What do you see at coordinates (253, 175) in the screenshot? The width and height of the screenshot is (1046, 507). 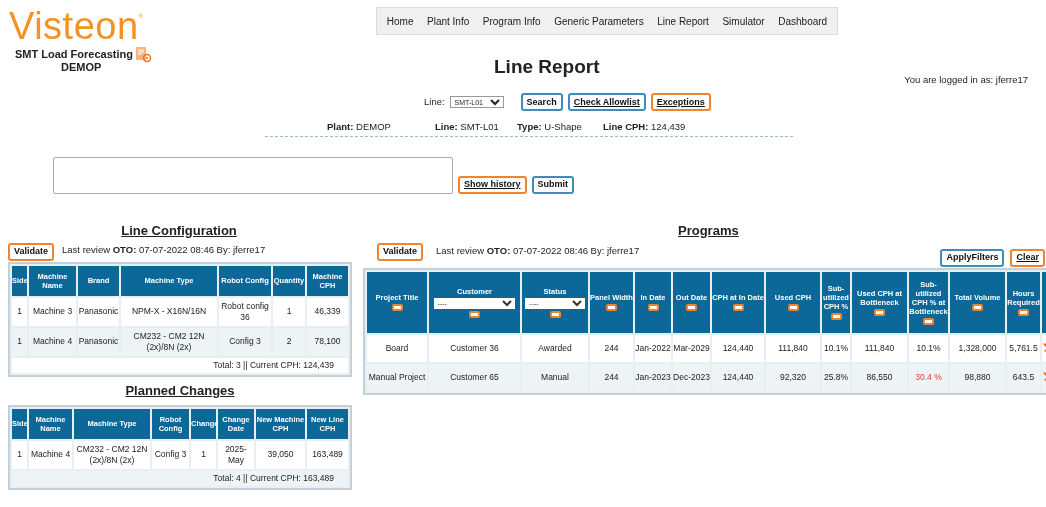 I see `comment-field` at bounding box center [253, 175].